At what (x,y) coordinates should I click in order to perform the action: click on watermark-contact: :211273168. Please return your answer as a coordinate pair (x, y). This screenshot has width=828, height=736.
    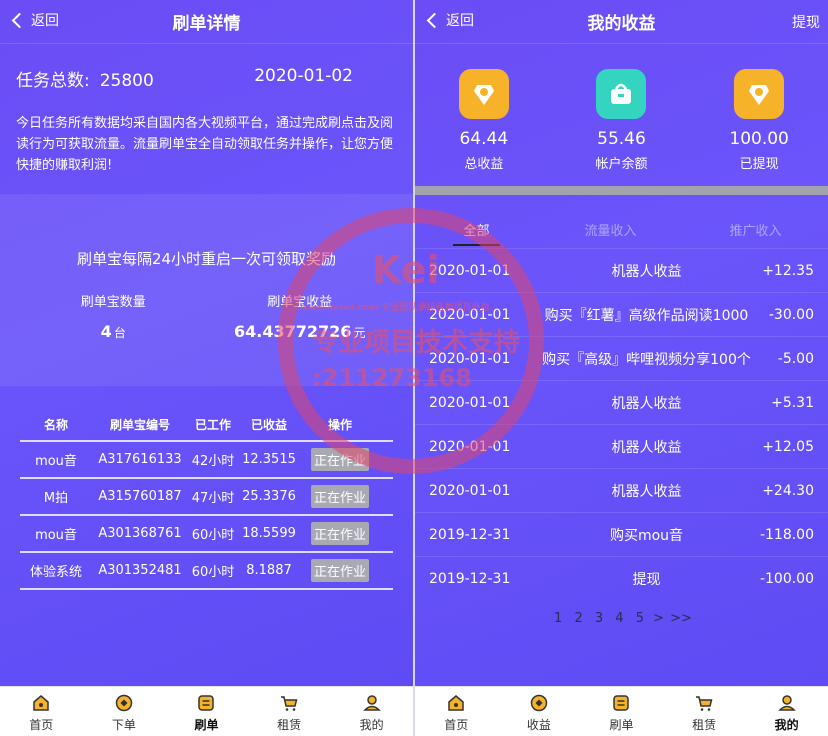
    Looking at the image, I should click on (392, 378).